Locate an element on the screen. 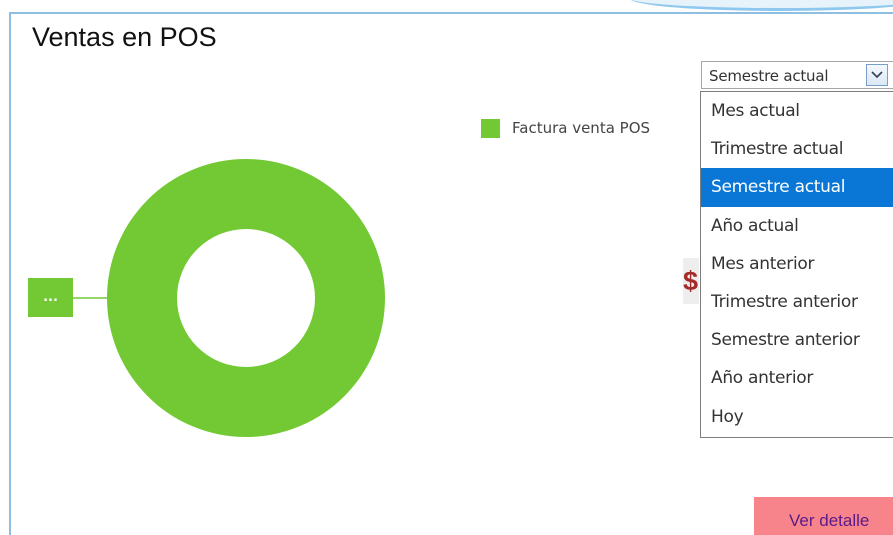  period-option: Mes anterior is located at coordinates (797, 264).